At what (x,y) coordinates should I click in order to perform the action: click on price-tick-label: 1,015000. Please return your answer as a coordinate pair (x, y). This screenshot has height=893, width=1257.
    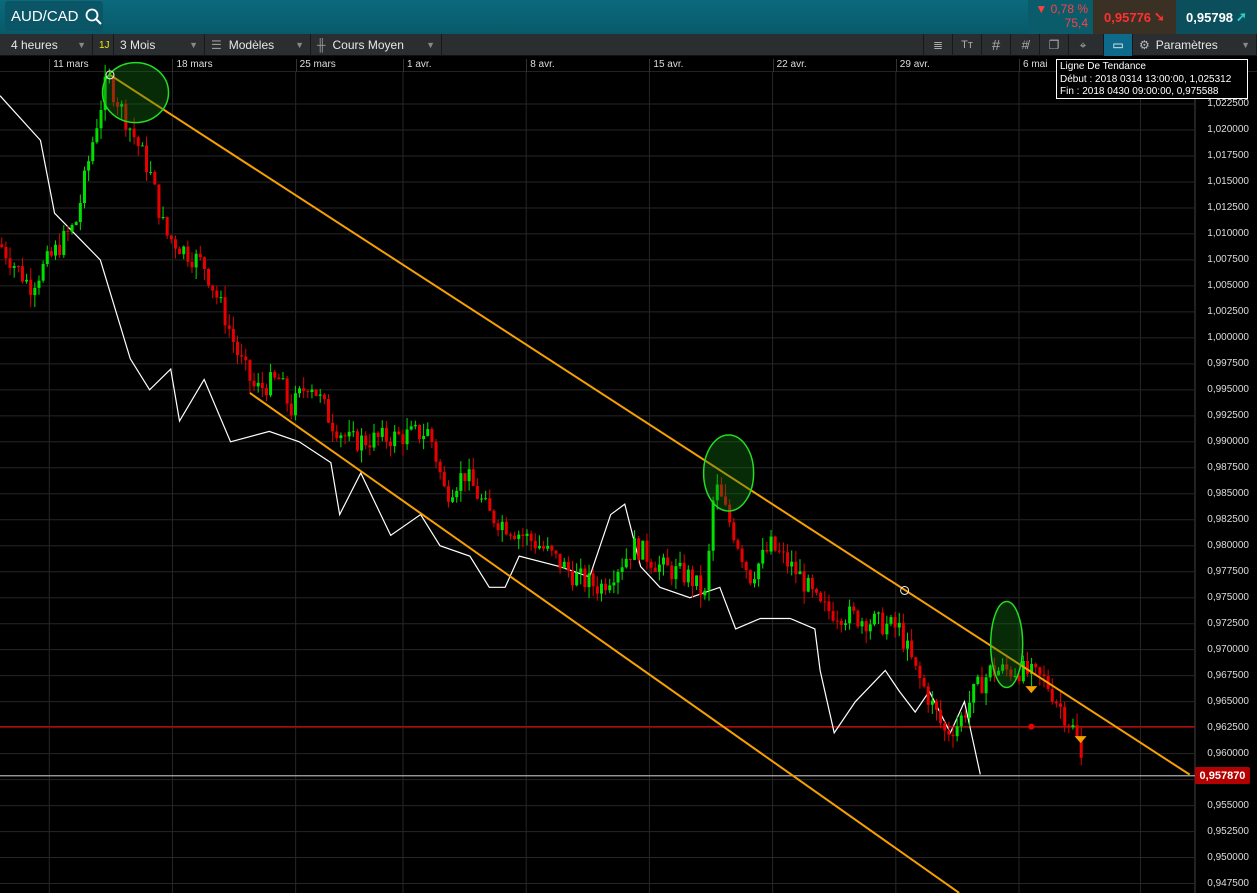
    Looking at the image, I should click on (1228, 181).